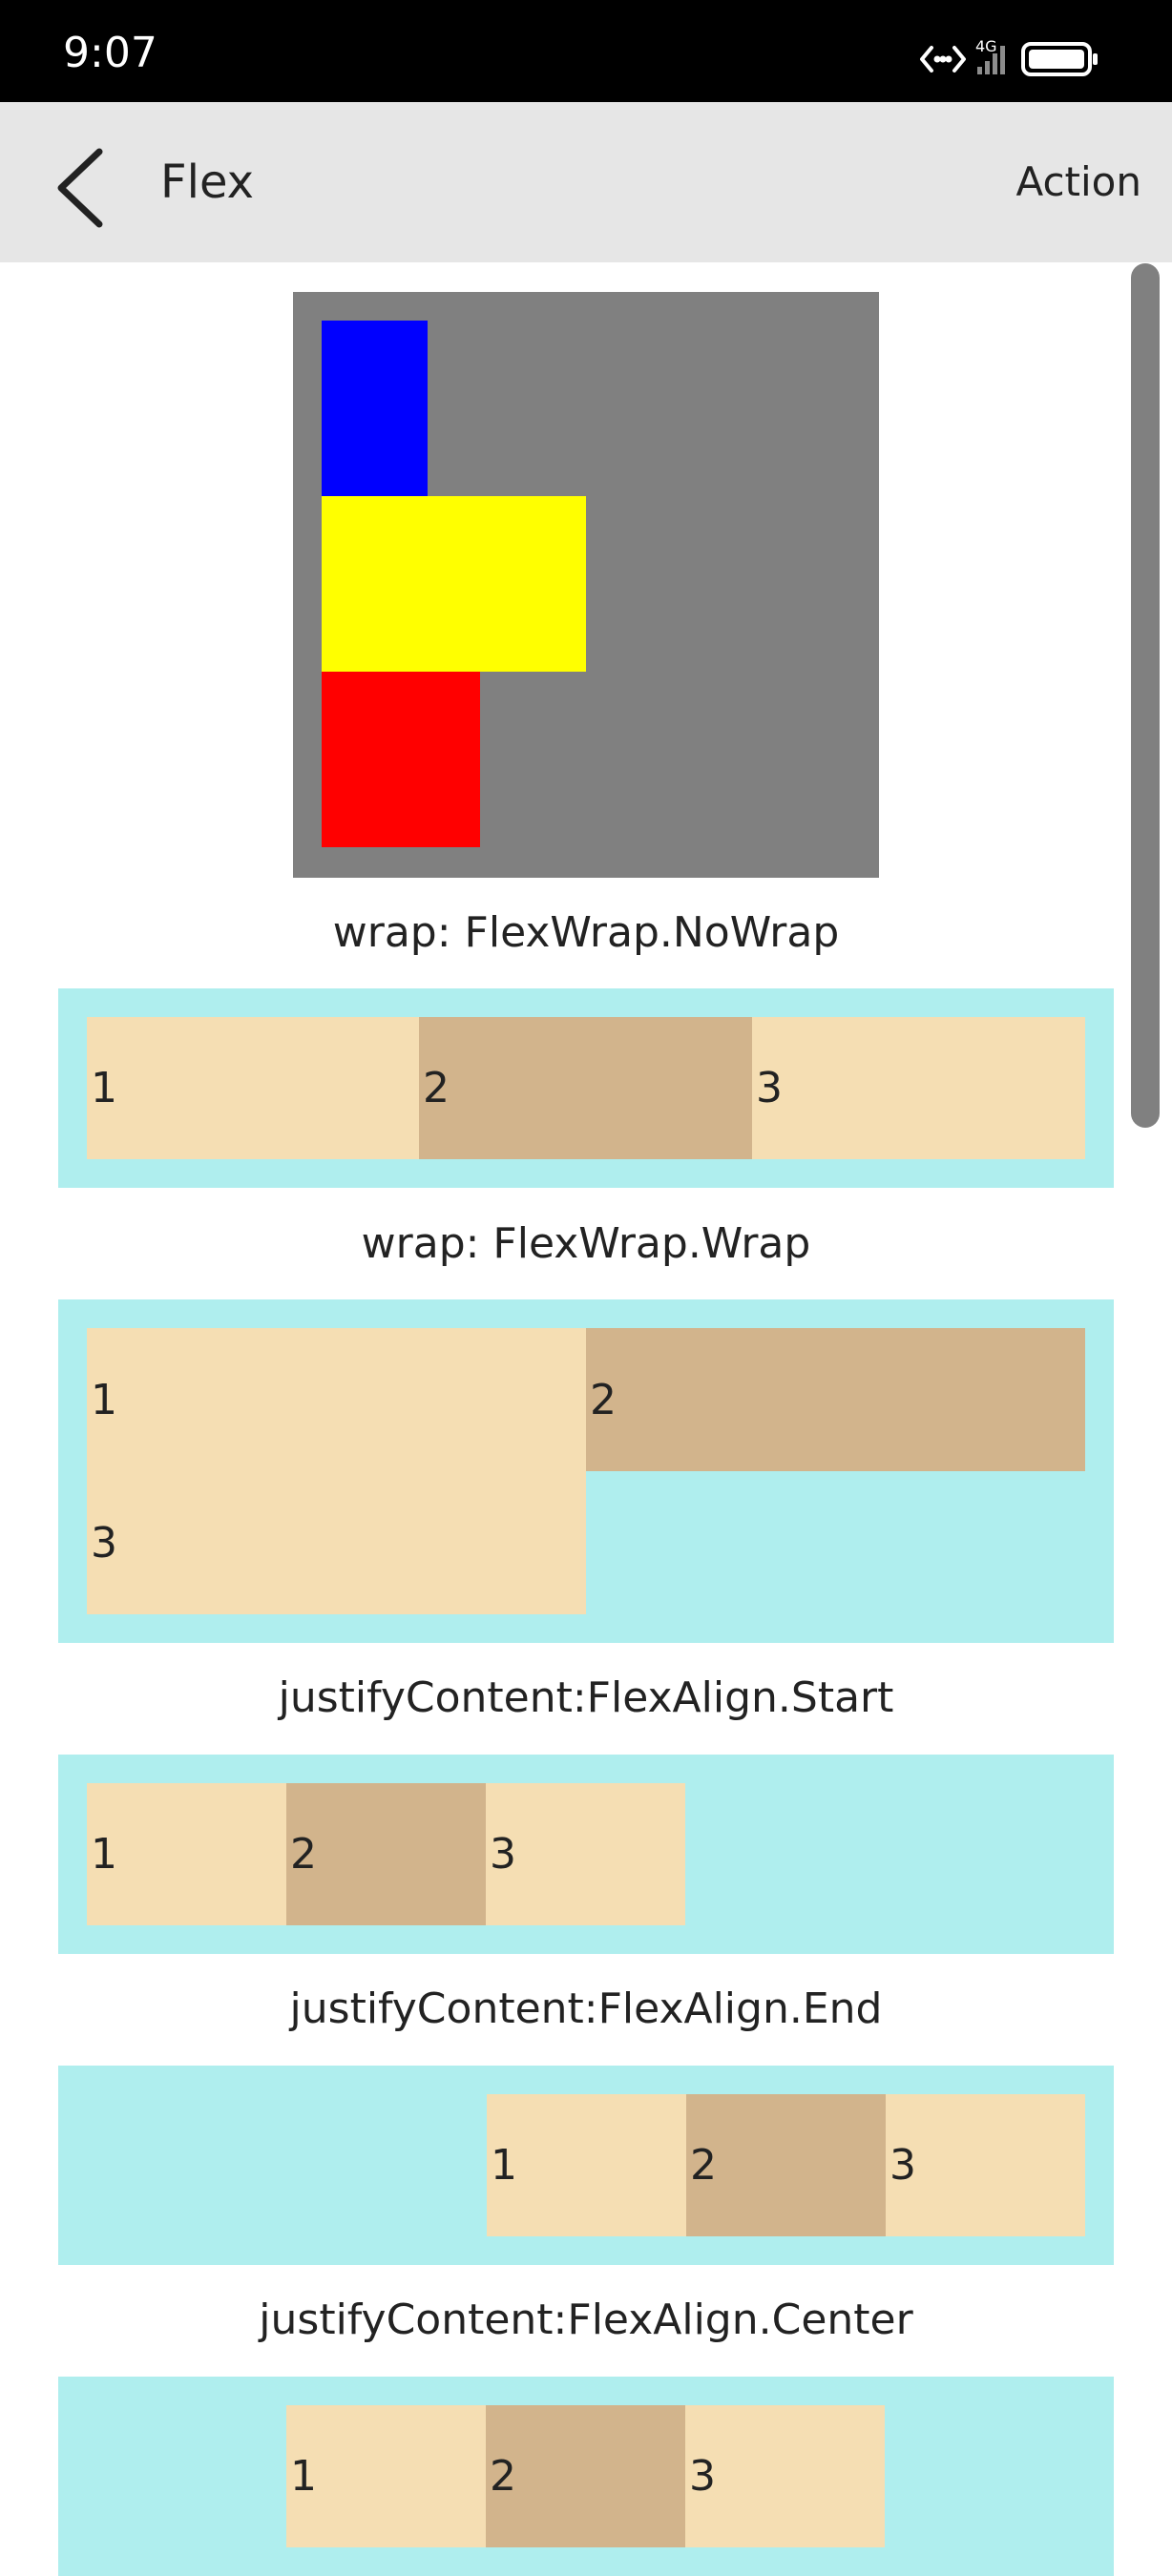  What do you see at coordinates (986, 46) in the screenshot?
I see `network-type-label: 4G` at bounding box center [986, 46].